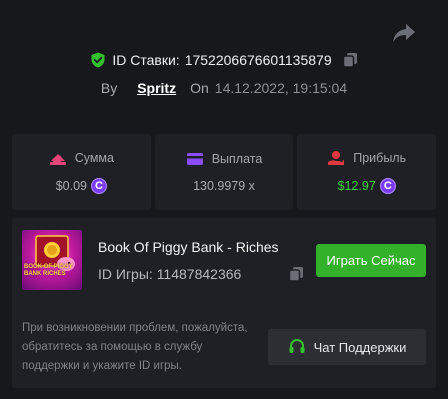 This screenshot has height=399, width=448. Describe the element at coordinates (146, 60) in the screenshot. I see `bet-id-label: ID Ставки:` at that location.